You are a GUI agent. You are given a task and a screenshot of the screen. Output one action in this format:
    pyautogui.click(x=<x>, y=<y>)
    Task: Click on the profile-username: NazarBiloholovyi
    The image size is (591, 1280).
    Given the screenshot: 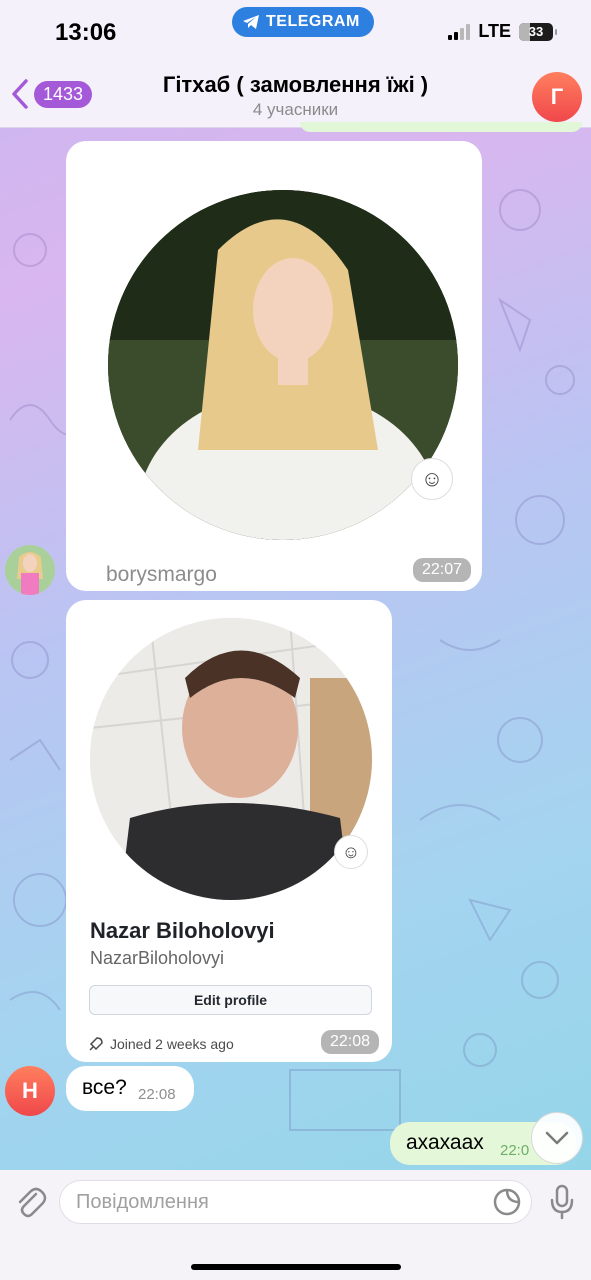 What is the action you would take?
    pyautogui.click(x=157, y=958)
    